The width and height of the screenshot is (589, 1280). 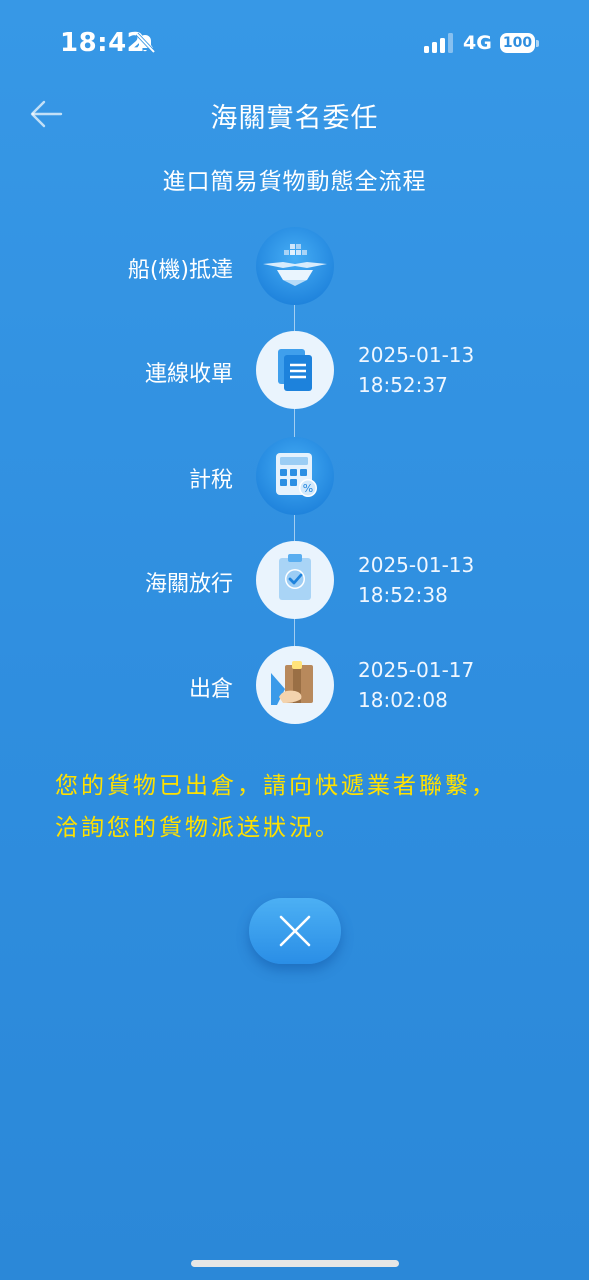 What do you see at coordinates (403, 700) in the screenshot?
I see `step-clock: 18:02:08` at bounding box center [403, 700].